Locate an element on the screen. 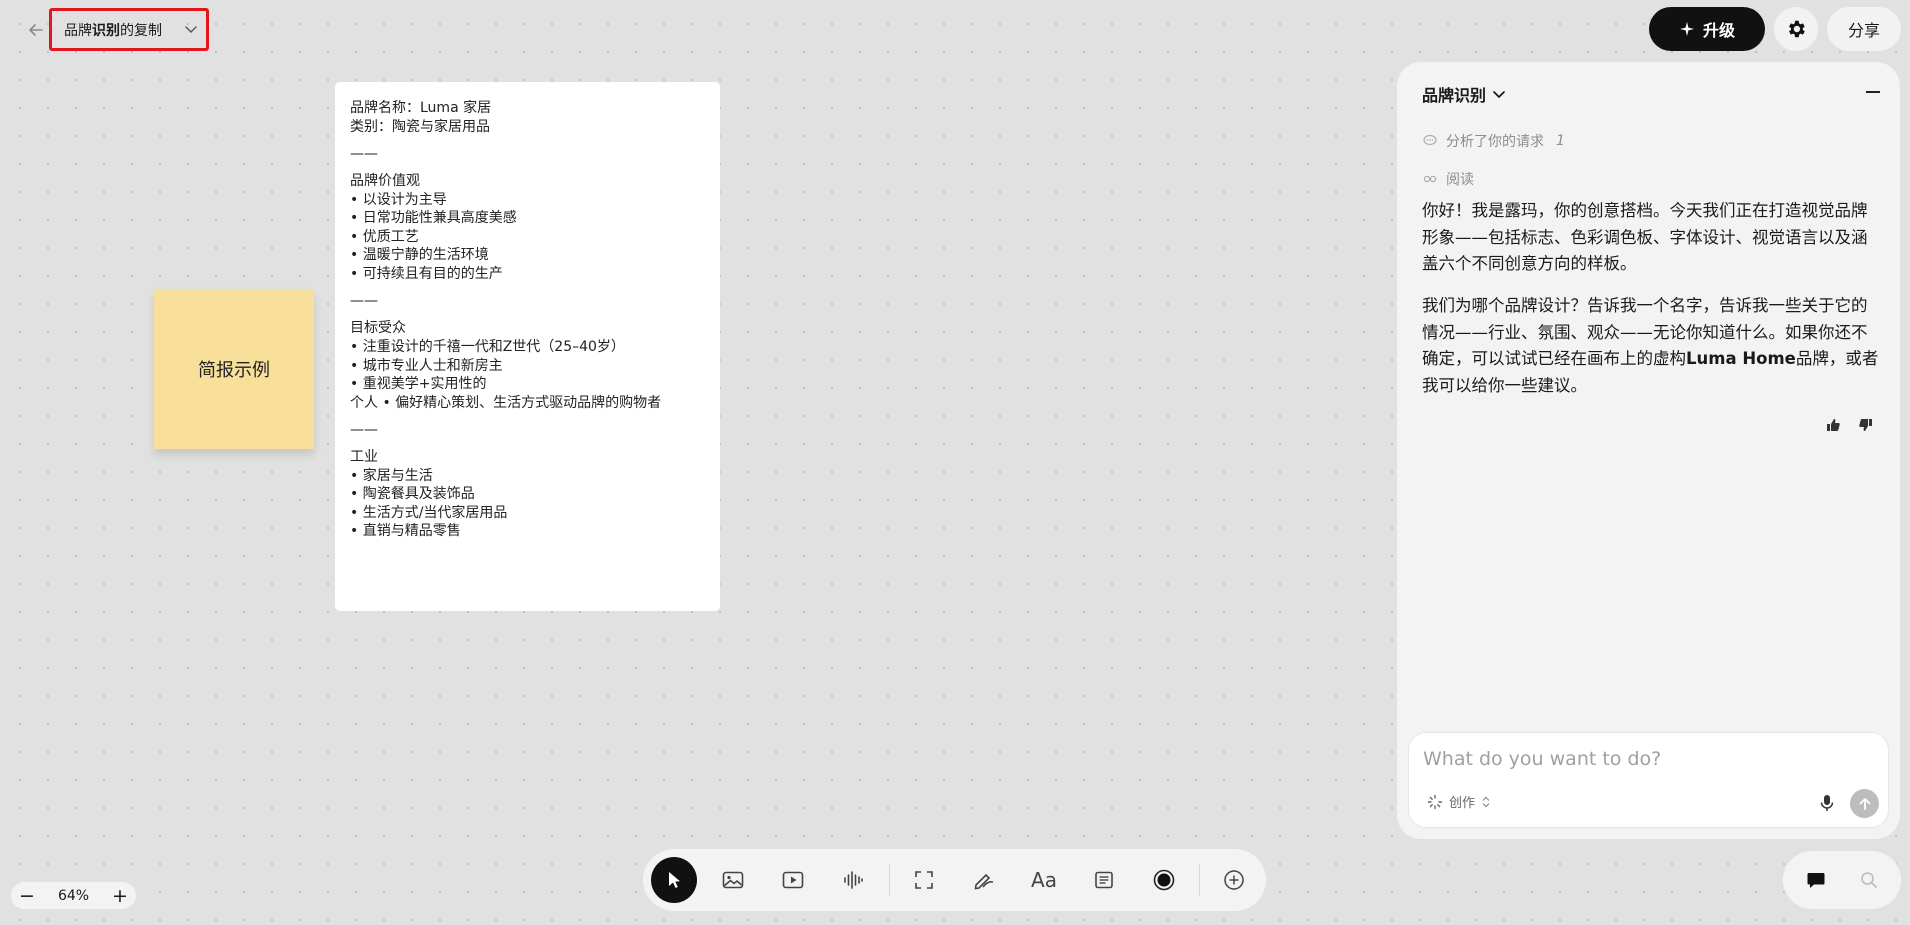  upgrade-button: 升级 is located at coordinates (1707, 29).